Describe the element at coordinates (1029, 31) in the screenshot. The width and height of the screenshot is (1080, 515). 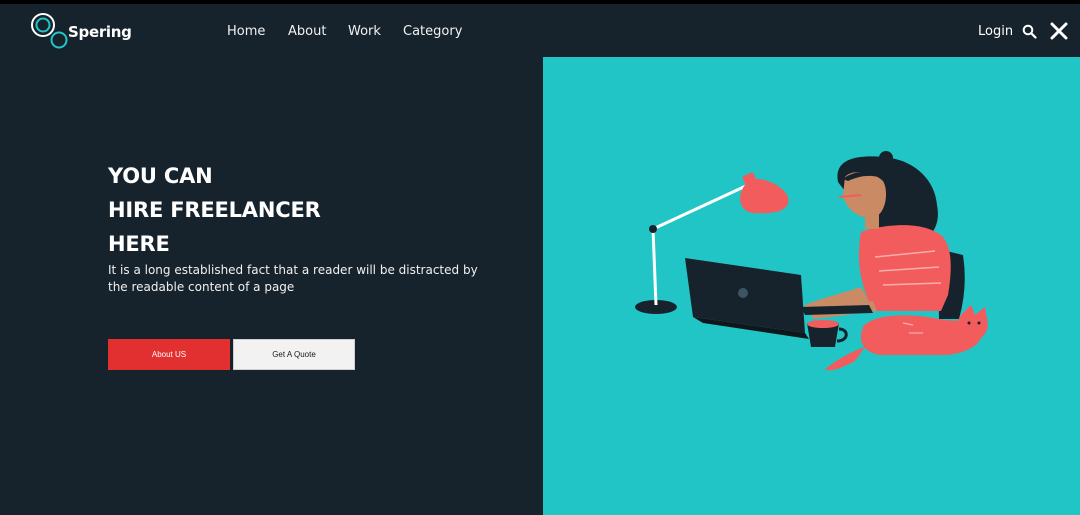
I see `search-icon` at that location.